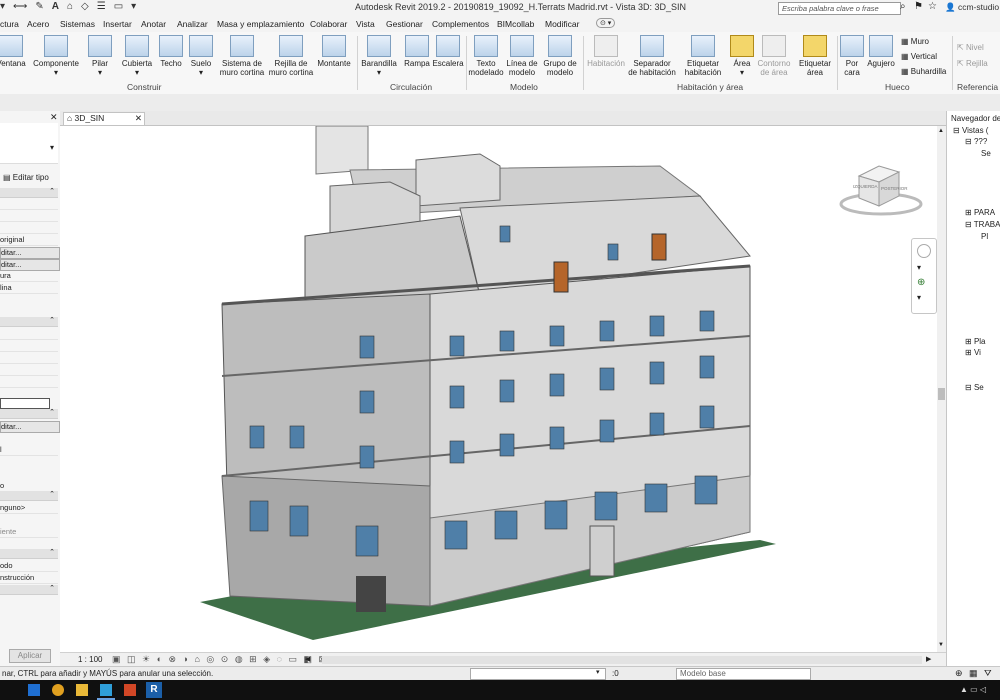 Image resolution: width=1000 pixels, height=700 pixels. What do you see at coordinates (839, 8) in the screenshot?
I see `search-input: Escriba palabra clave o frase` at bounding box center [839, 8].